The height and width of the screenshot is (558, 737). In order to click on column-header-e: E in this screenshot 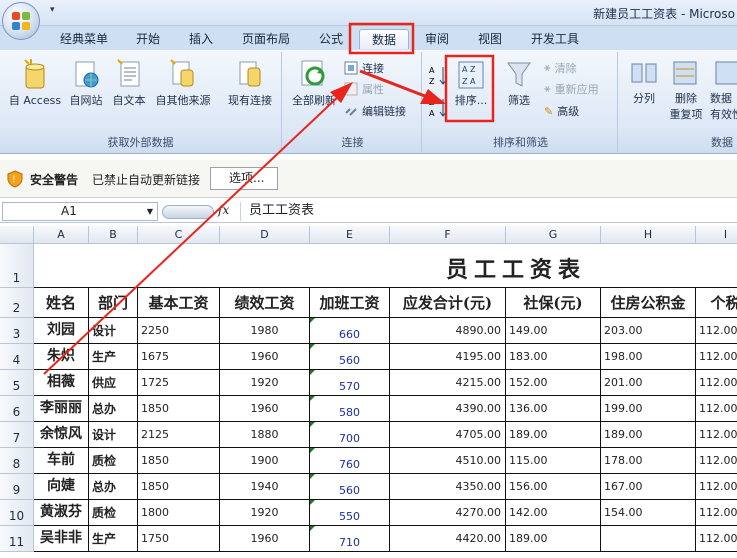, I will do `click(350, 235)`.